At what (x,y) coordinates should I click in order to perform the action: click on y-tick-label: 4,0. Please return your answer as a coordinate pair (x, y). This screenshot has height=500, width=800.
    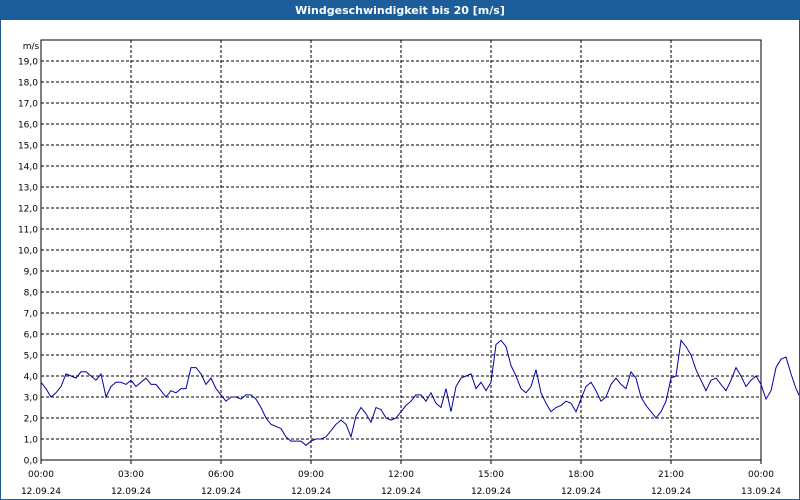
    Looking at the image, I should click on (31, 378).